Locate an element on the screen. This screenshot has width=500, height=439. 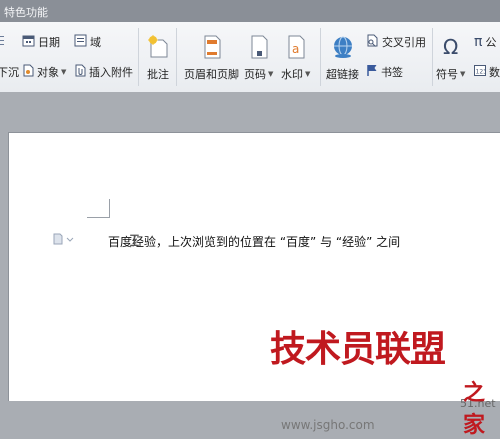
comment-button: 批注 is located at coordinates (158, 58).